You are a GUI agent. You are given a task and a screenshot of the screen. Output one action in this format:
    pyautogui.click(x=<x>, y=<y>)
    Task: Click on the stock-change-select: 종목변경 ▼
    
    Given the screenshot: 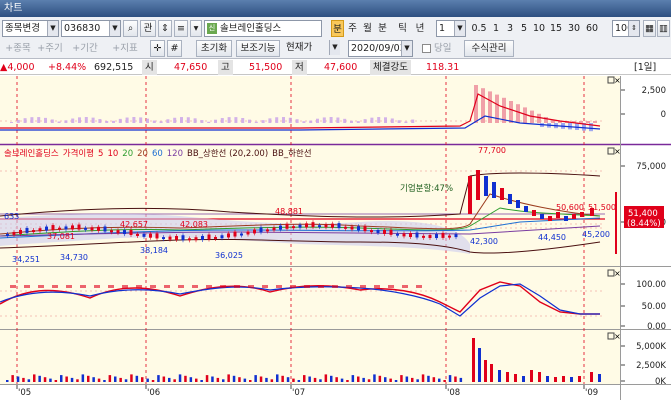 What is the action you would take?
    pyautogui.click(x=30, y=28)
    